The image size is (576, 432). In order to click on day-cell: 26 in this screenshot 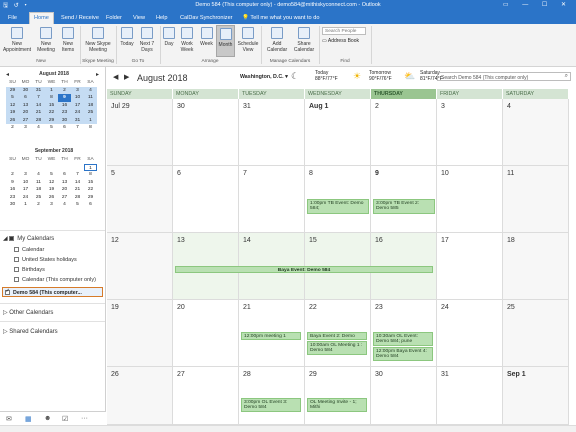, I will do `click(140, 396)`.